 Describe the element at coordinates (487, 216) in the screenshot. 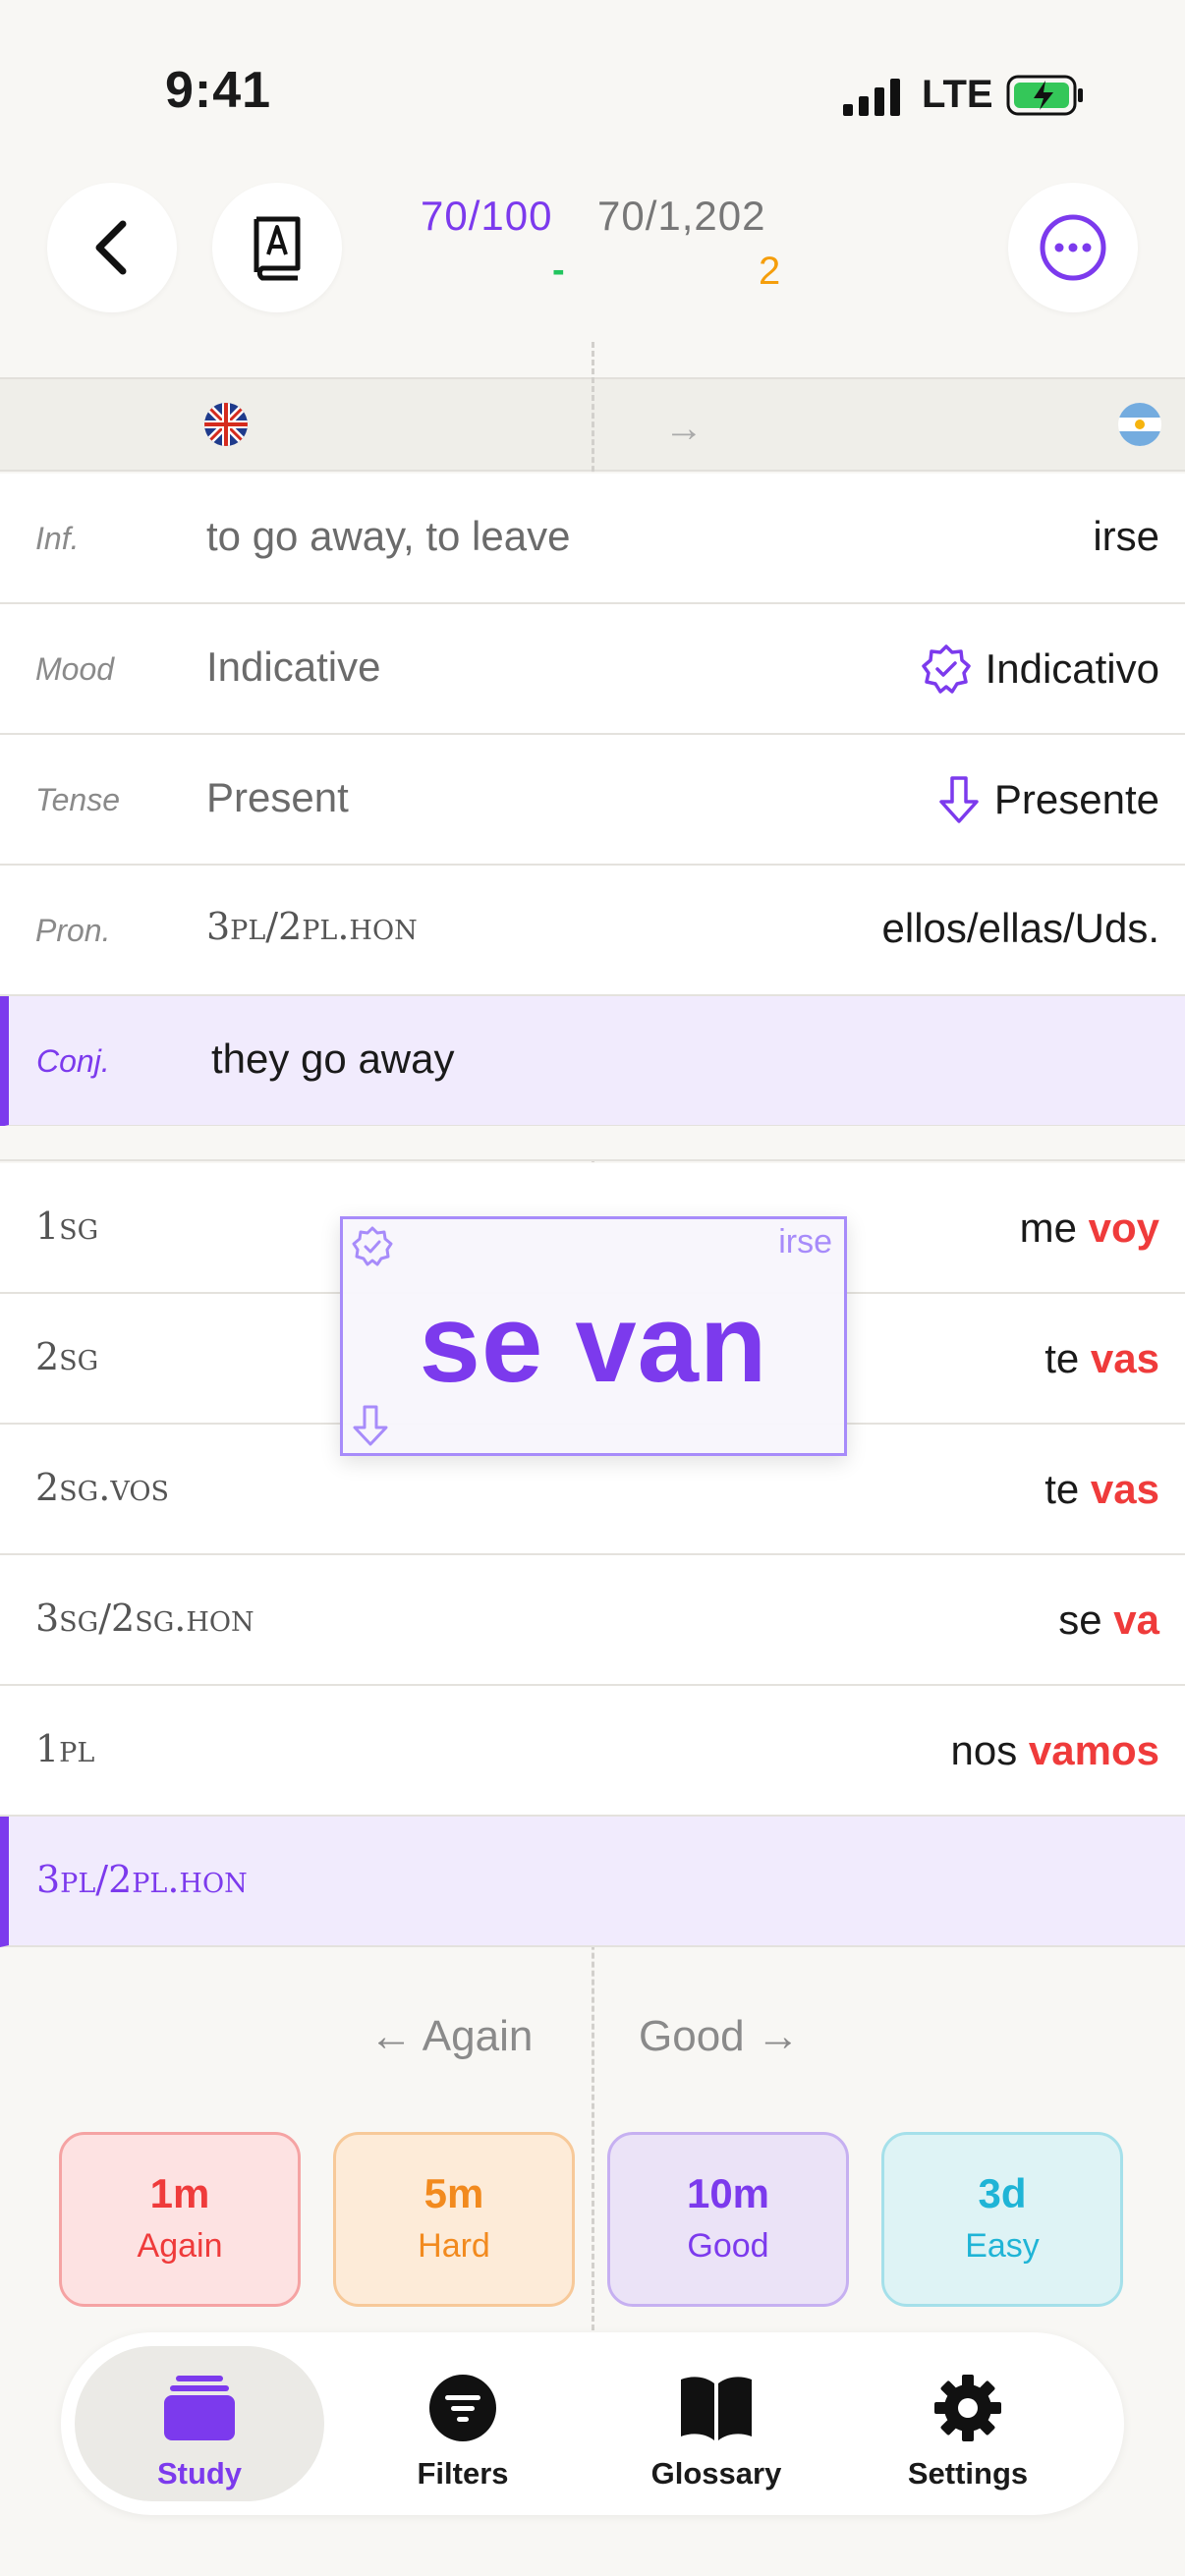

I see `session-progress: 70/100` at that location.